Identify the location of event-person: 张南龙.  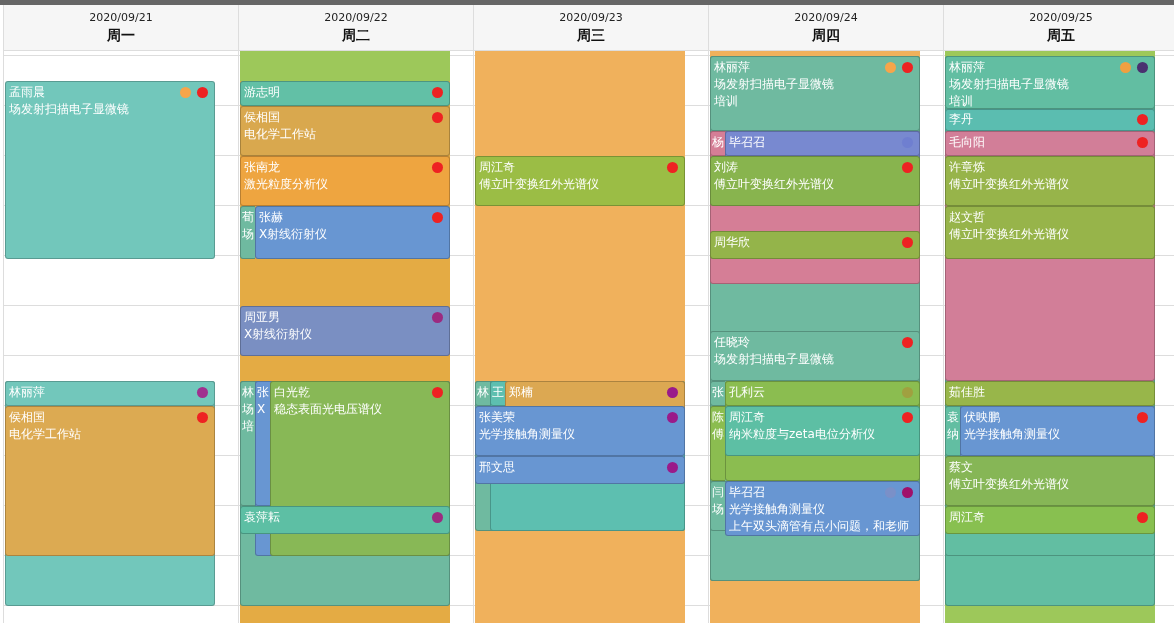
(262, 167).